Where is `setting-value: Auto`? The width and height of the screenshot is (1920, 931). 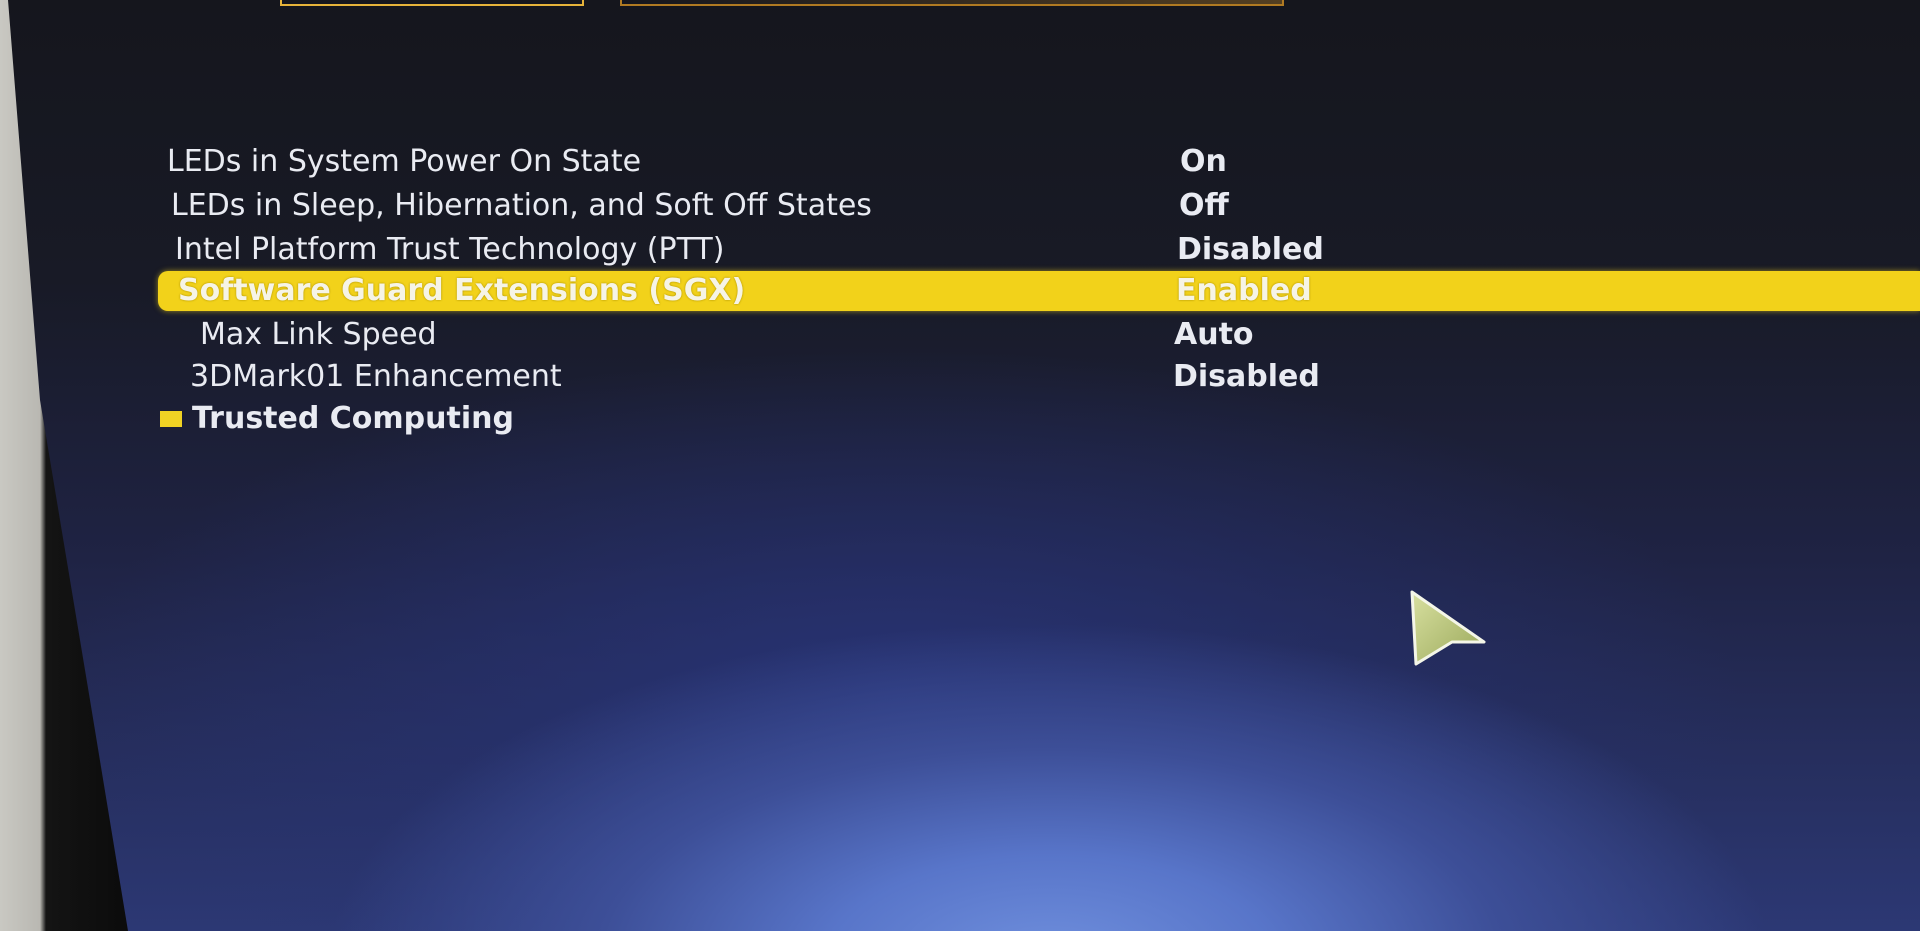 setting-value: Auto is located at coordinates (1214, 335).